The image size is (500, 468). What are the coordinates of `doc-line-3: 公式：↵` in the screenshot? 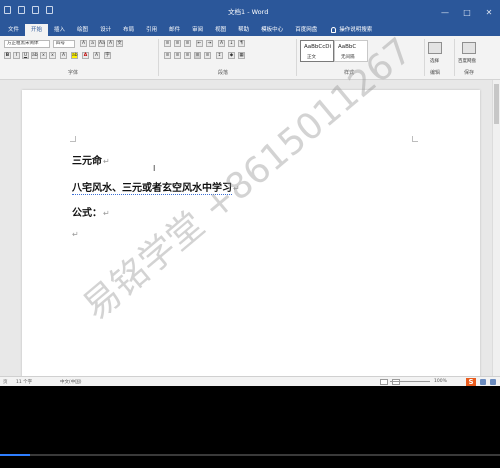 It's located at (91, 211).